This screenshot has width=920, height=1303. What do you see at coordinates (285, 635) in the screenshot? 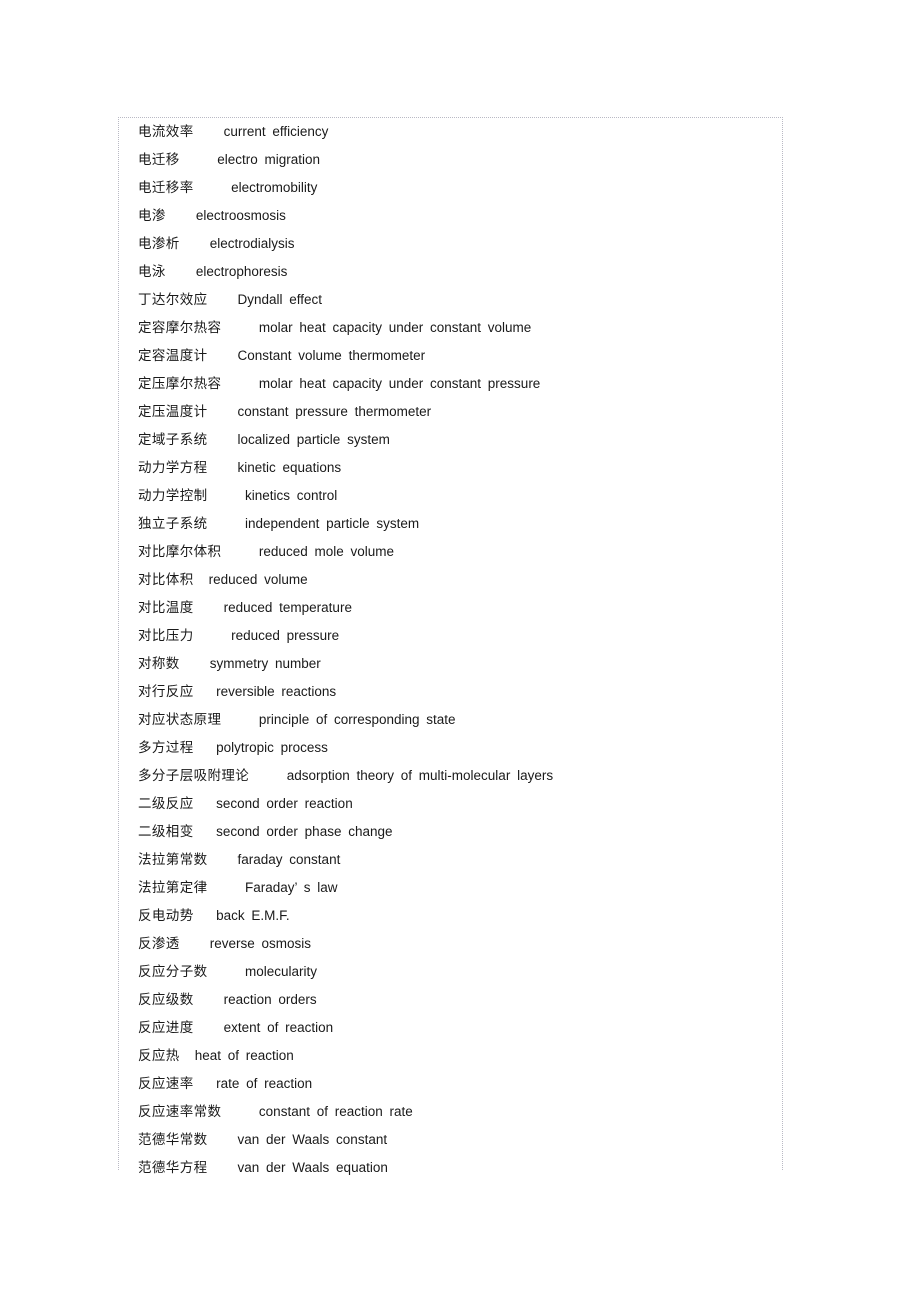
I see `glossary-definition-english: reduced pressure` at bounding box center [285, 635].